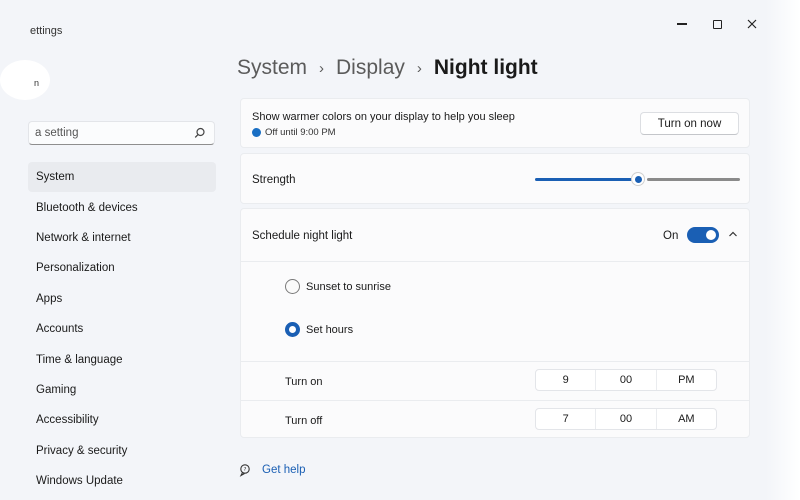 This screenshot has height=500, width=800. I want to click on avatar, so click(25, 80).